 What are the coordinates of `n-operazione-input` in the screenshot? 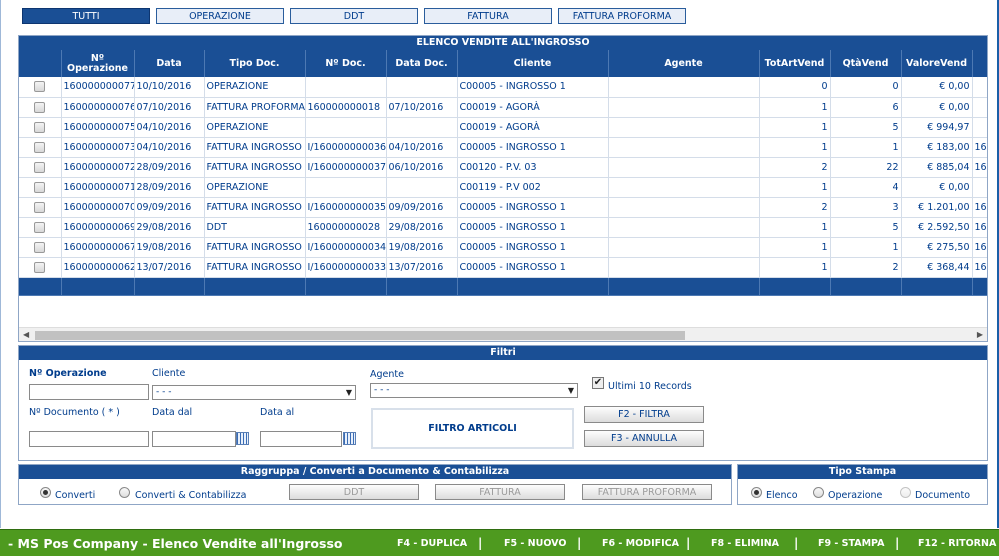 It's located at (89, 392).